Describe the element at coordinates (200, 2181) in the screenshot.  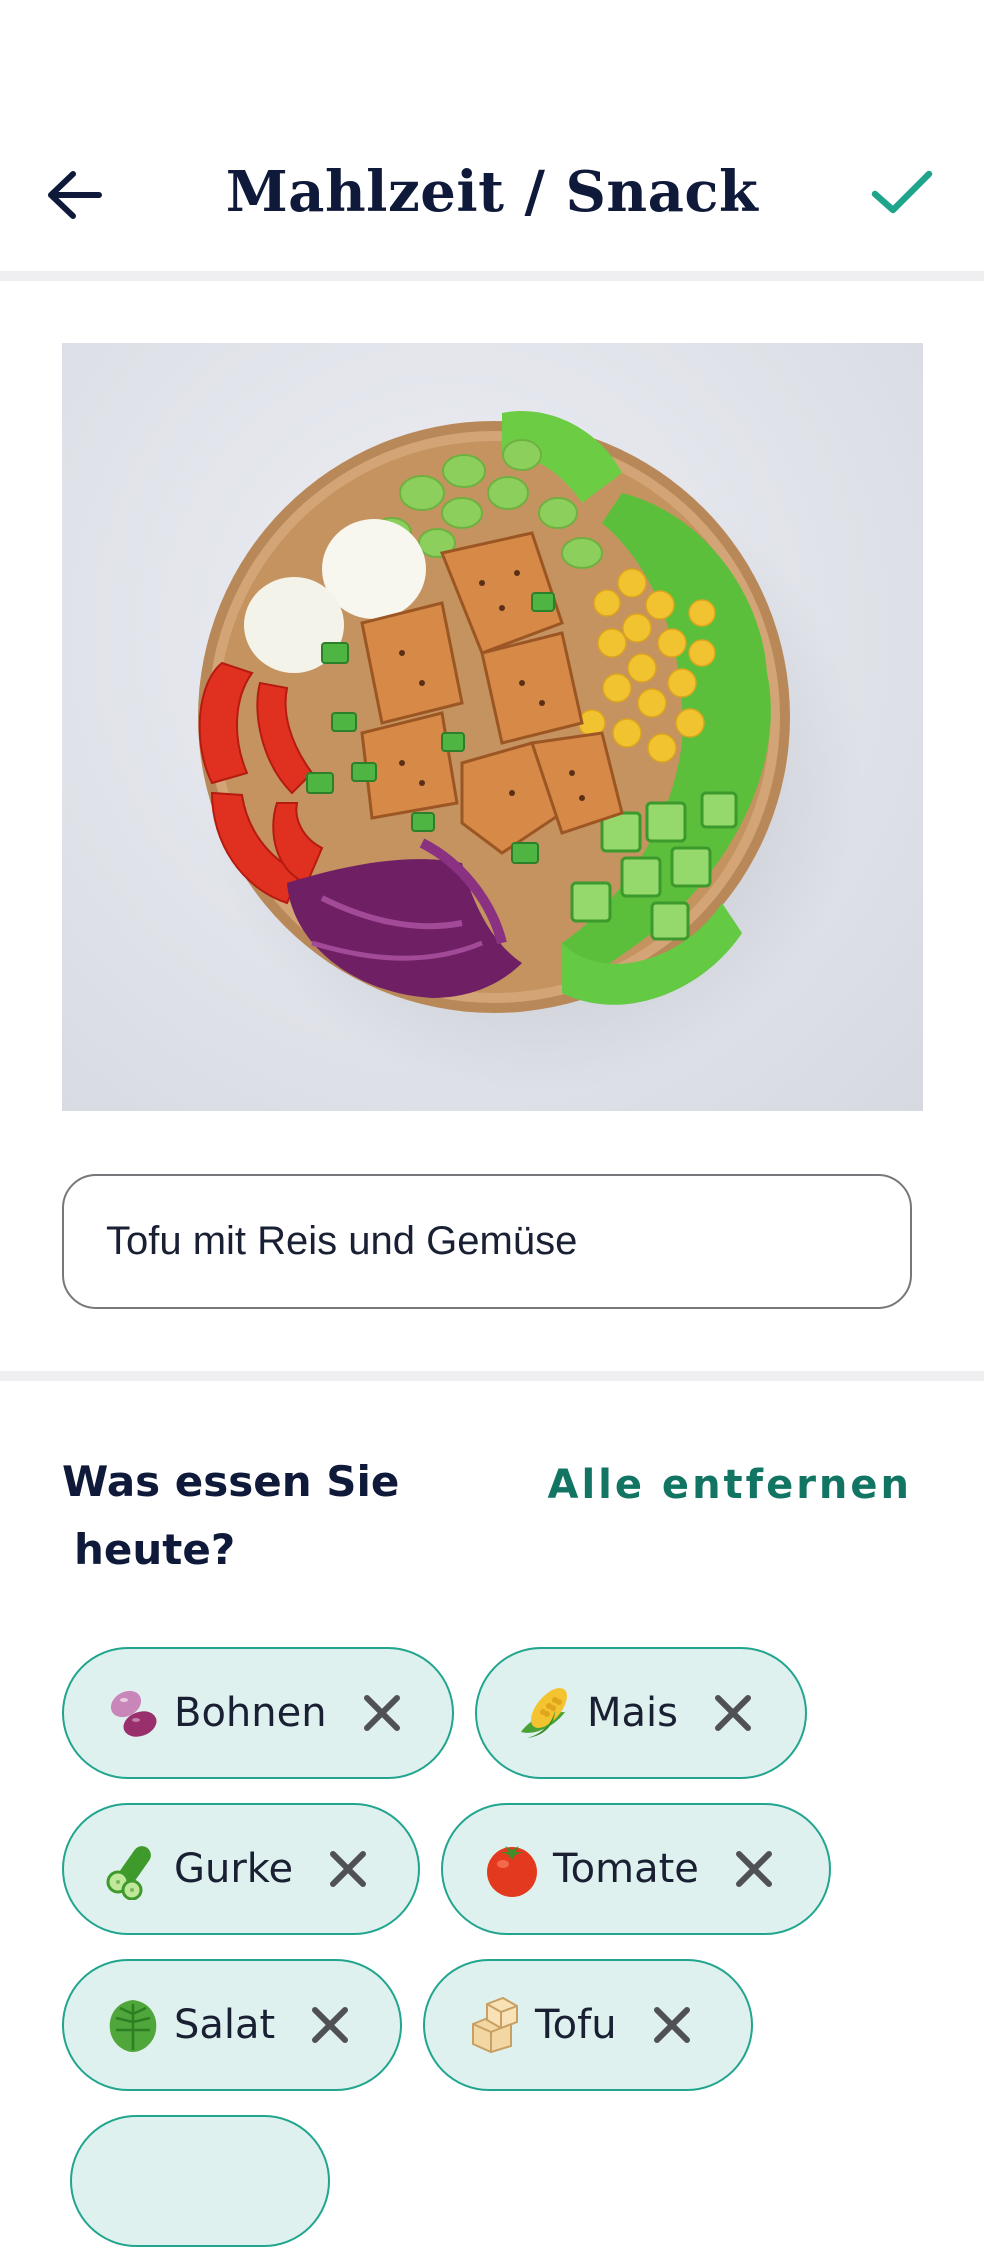
I see `ingredient-chip-partial` at that location.